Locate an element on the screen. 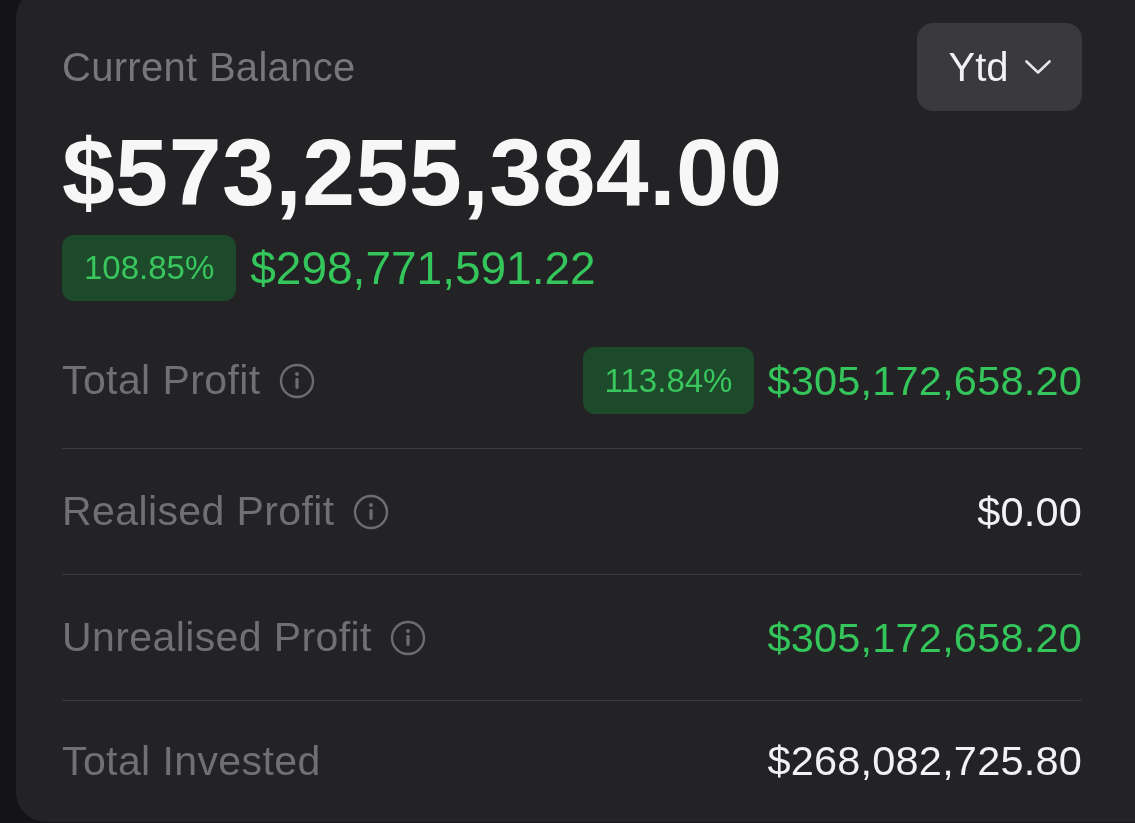 This screenshot has width=1135, height=823. chevron-down-icon is located at coordinates (1037, 67).